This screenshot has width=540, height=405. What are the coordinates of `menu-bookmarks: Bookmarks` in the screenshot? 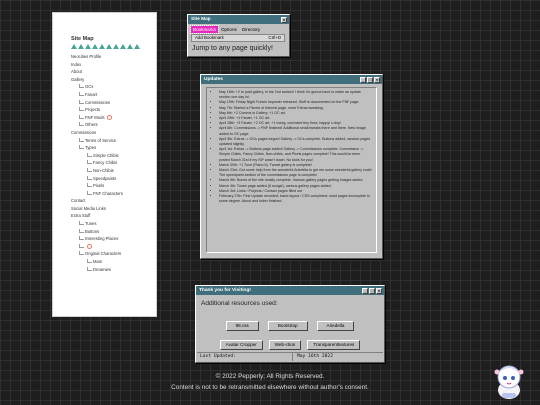 It's located at (204, 29).